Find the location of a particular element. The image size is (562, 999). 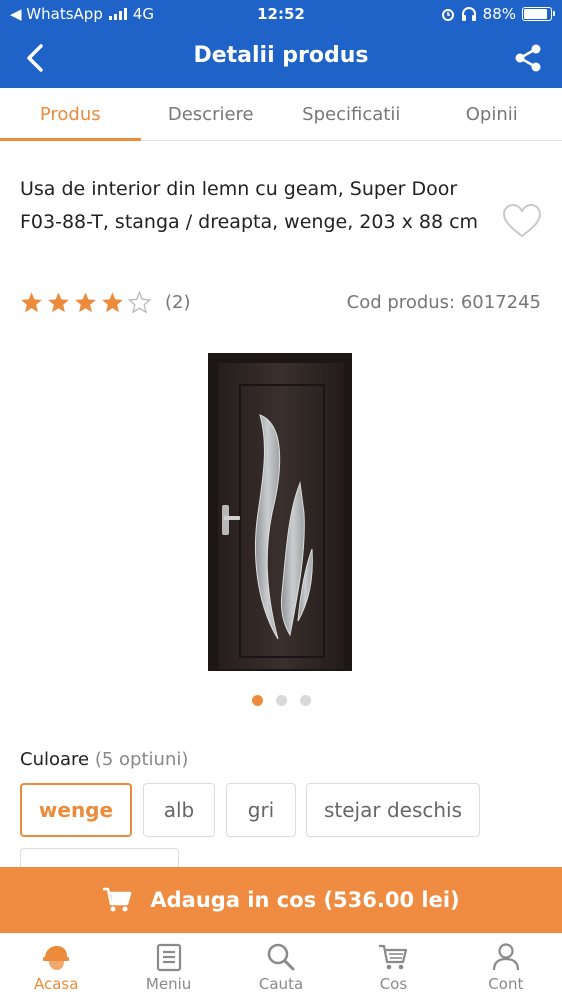

home-helmet-icon is located at coordinates (56, 958).